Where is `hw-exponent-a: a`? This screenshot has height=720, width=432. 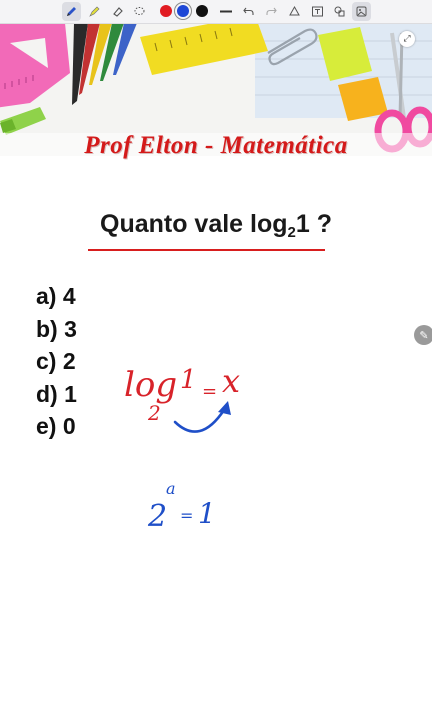 hw-exponent-a: a is located at coordinates (171, 488).